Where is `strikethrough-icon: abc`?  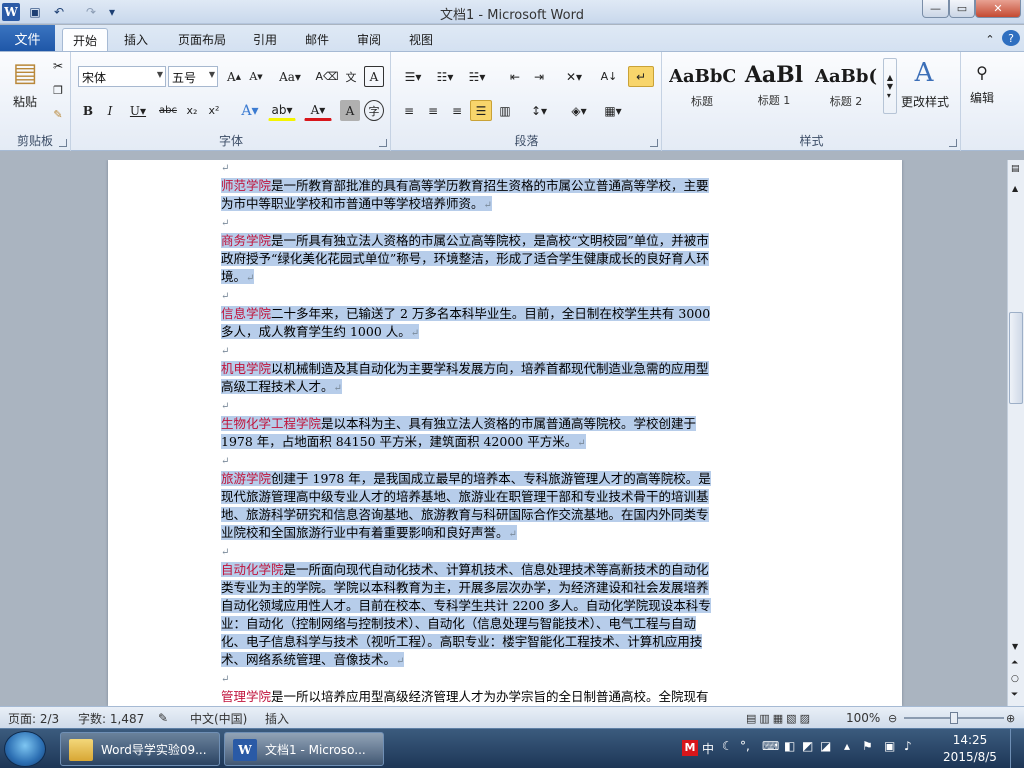
strikethrough-icon: abc is located at coordinates (168, 110).